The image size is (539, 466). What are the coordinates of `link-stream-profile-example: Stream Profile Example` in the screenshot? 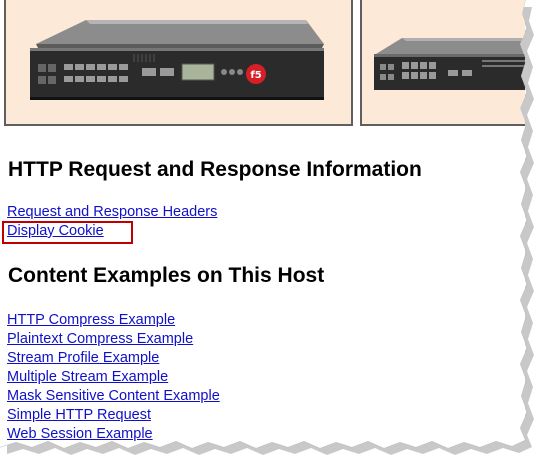 It's located at (83, 358).